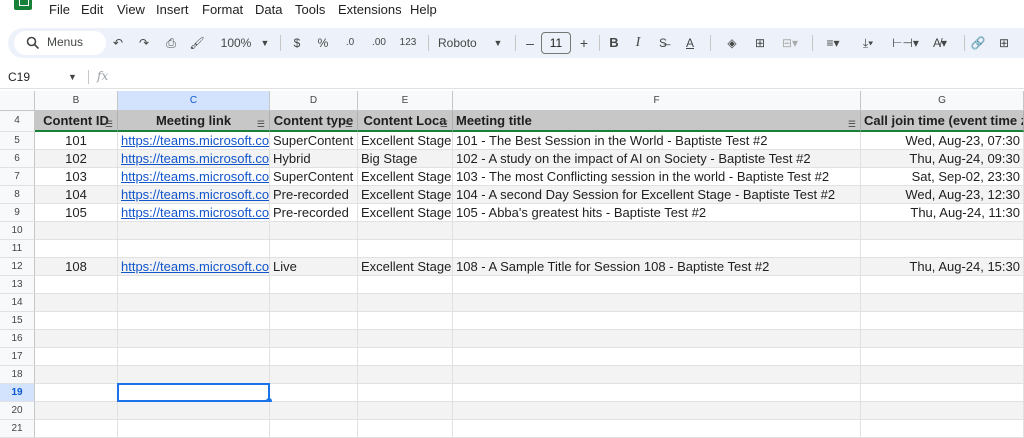 Image resolution: width=1024 pixels, height=438 pixels. What do you see at coordinates (530, 43) in the screenshot?
I see `decrease-font-size-button: –` at bounding box center [530, 43].